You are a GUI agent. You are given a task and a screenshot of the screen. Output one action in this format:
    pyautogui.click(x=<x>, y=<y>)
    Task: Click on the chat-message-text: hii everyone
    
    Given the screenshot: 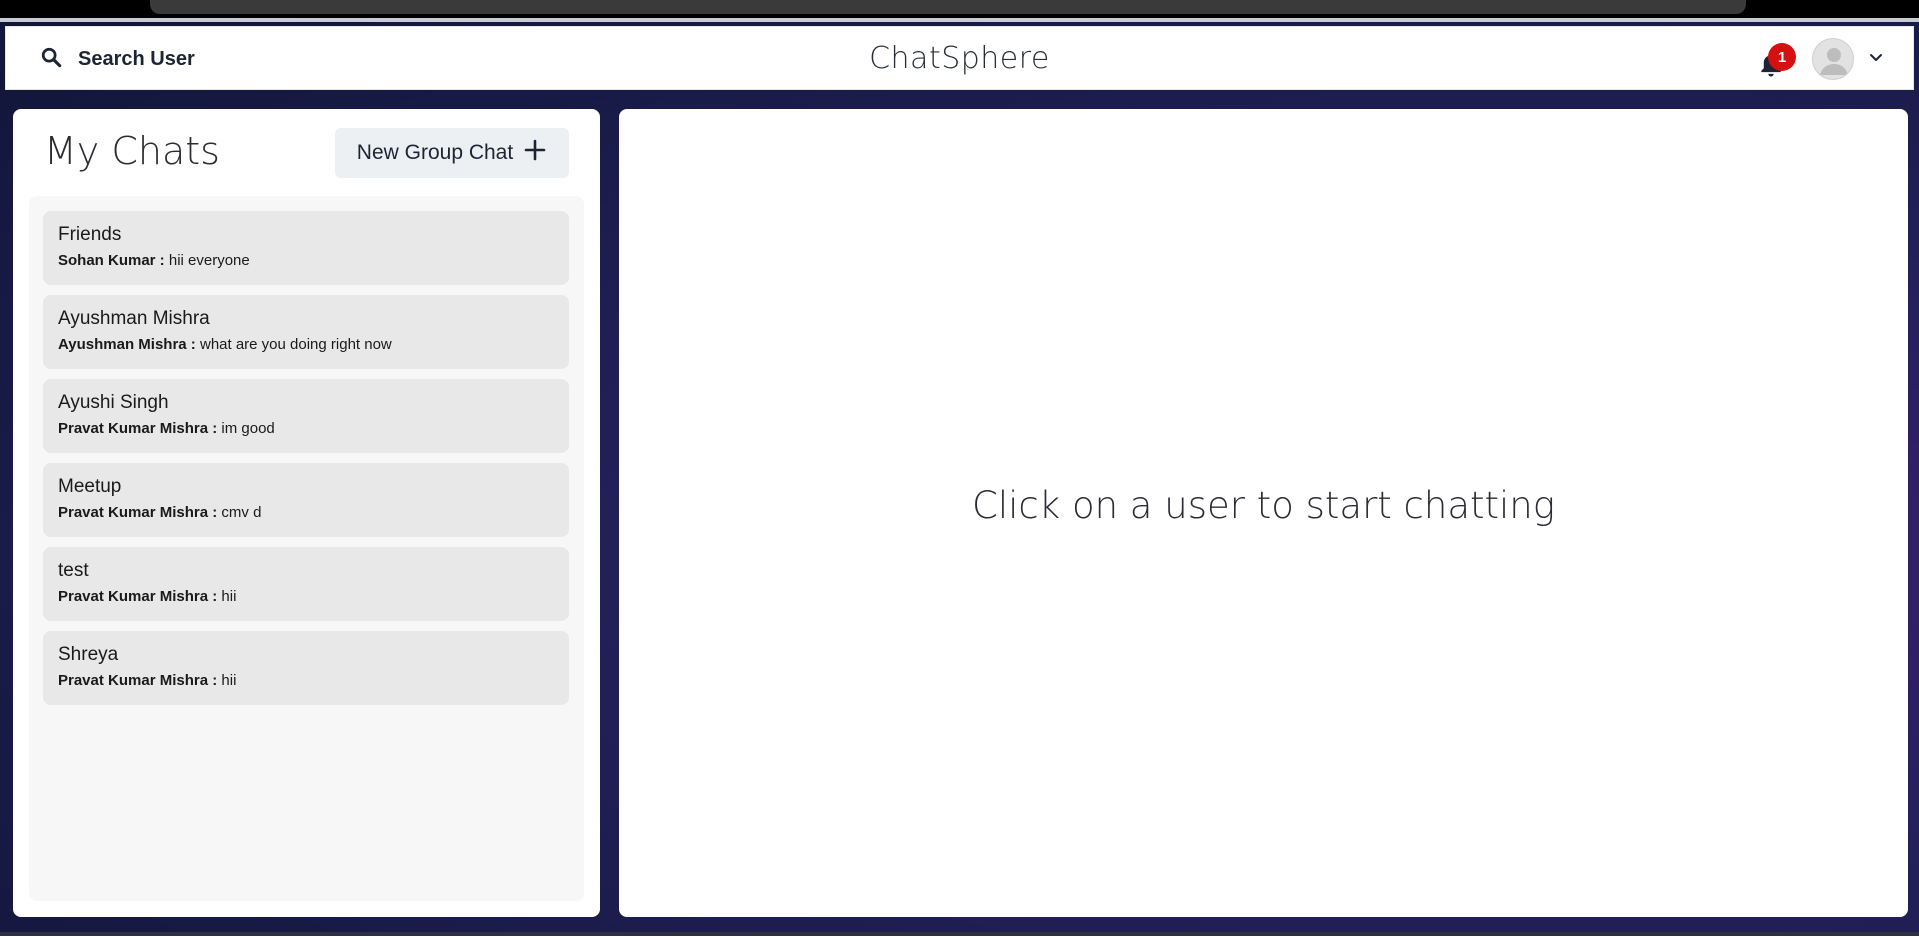 What is the action you would take?
    pyautogui.click(x=209, y=260)
    